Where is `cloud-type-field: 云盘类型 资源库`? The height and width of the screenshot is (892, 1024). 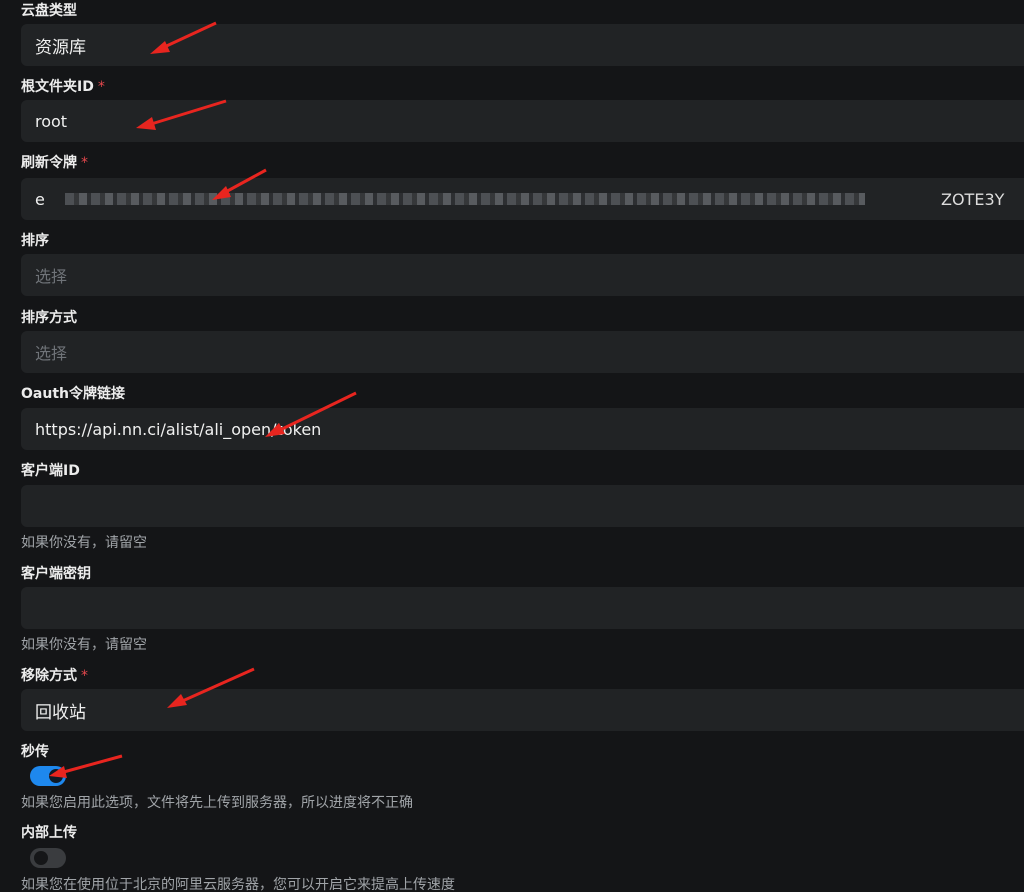
cloud-type-field: 云盘类型 资源库 is located at coordinates (522, 34).